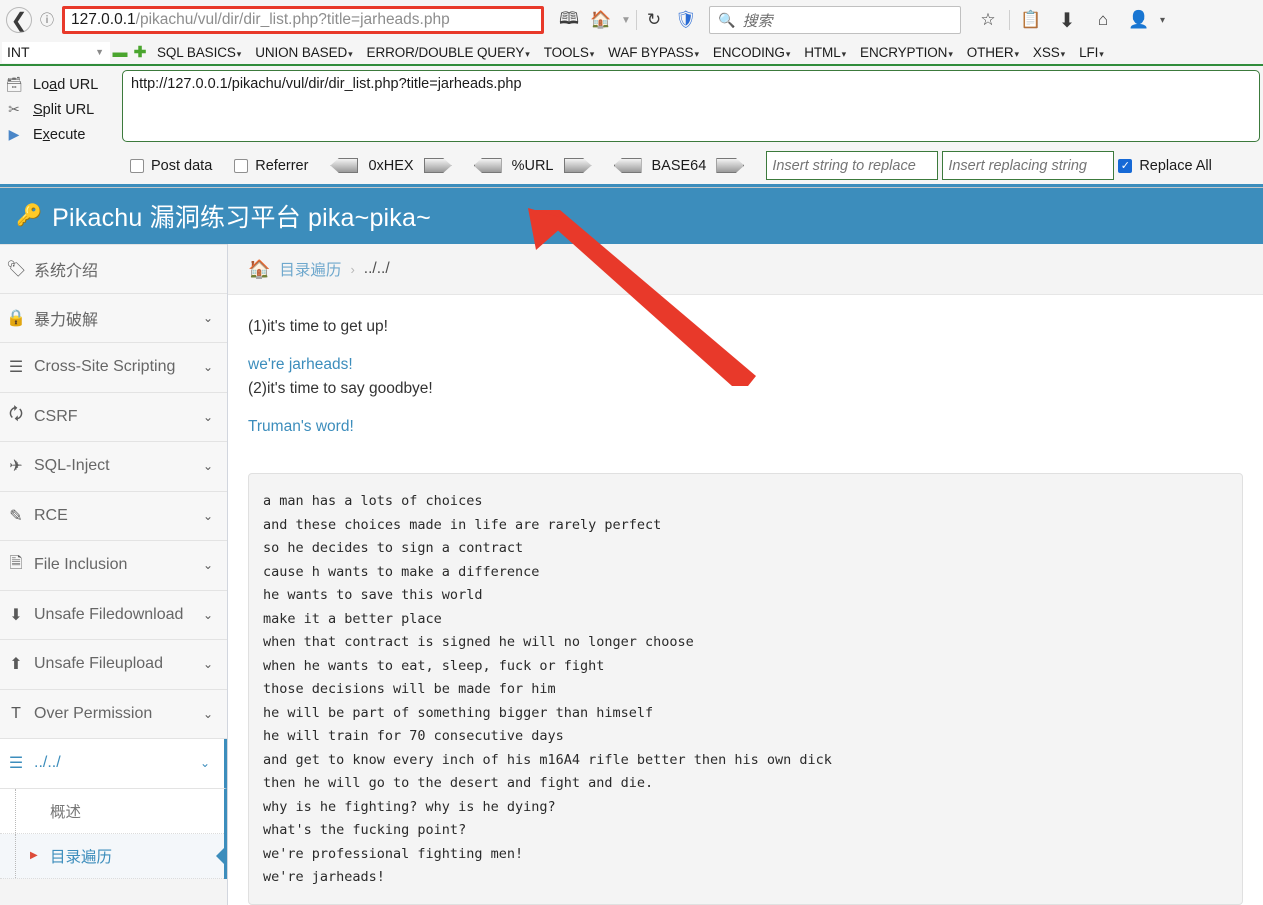  I want to click on tracking-protection-icon: 🛡, so click(686, 20).